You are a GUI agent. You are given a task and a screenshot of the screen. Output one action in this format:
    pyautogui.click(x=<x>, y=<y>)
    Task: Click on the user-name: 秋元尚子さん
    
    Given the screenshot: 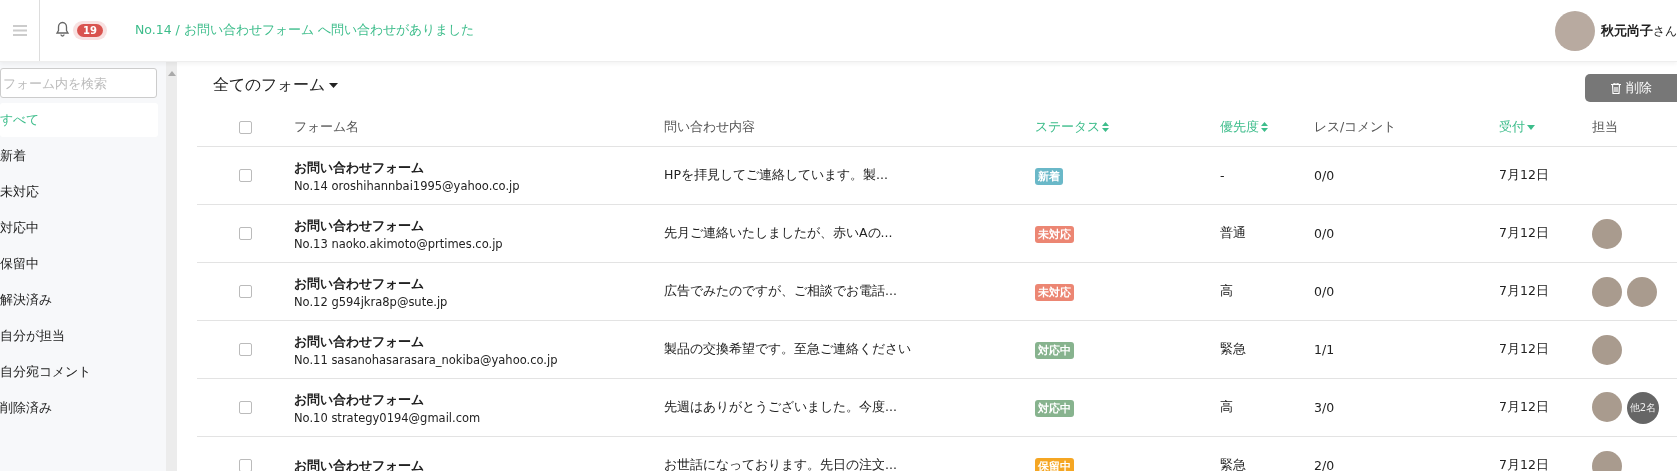 What is the action you would take?
    pyautogui.click(x=1639, y=30)
    